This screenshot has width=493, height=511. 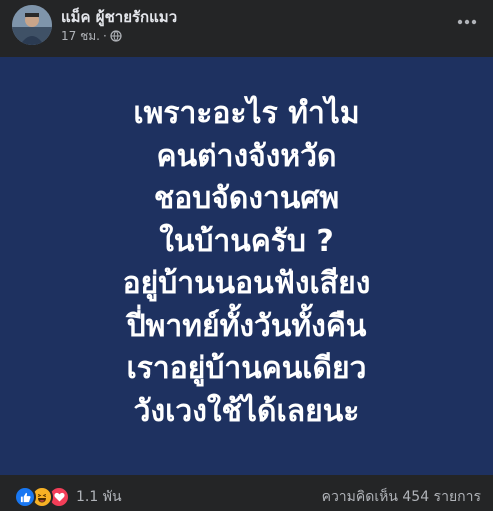 I want to click on post-header: แม็ค ผู้ชายรักแมว 17 ชม. ·, so click(x=246, y=27).